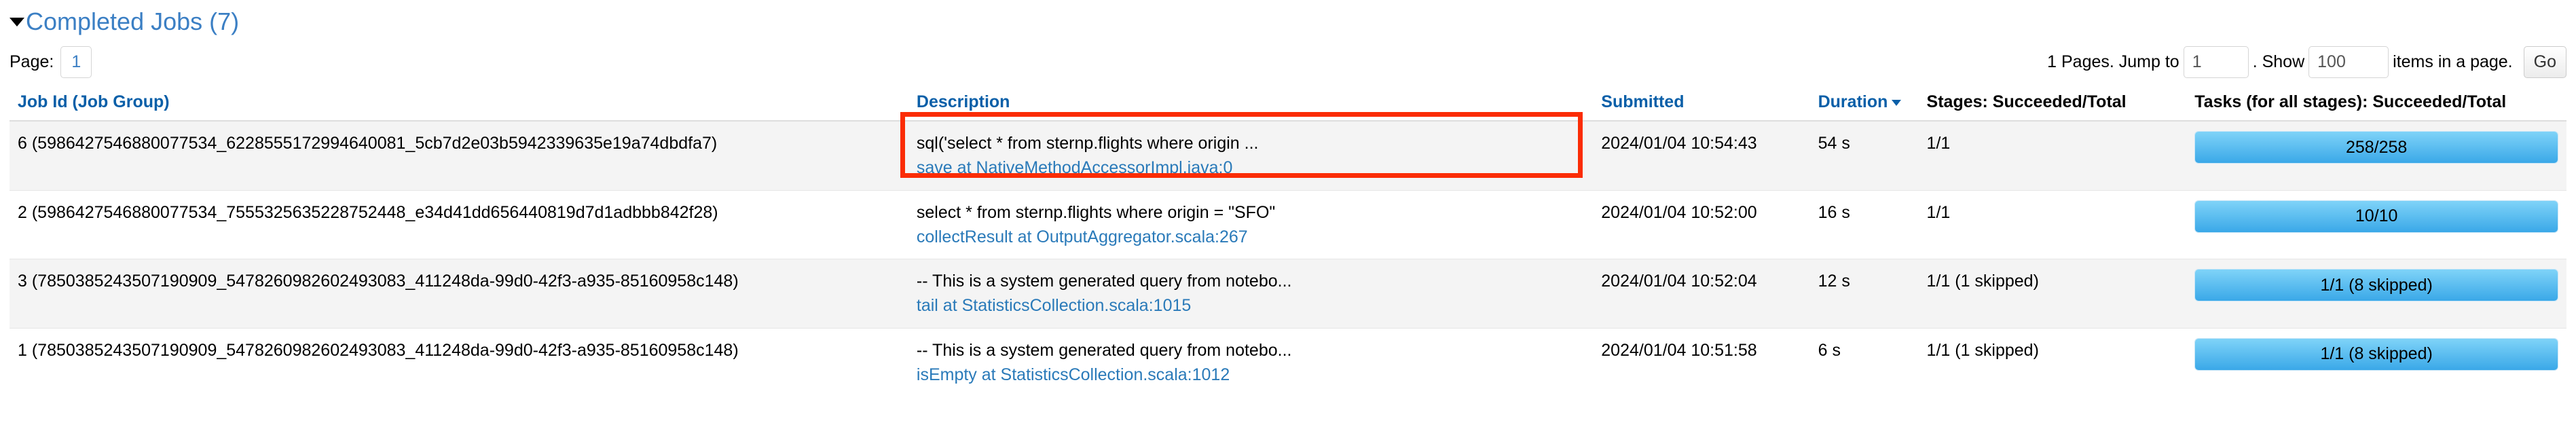 This screenshot has height=444, width=2576. I want to click on cell-tasks: 258/258, so click(2376, 155).